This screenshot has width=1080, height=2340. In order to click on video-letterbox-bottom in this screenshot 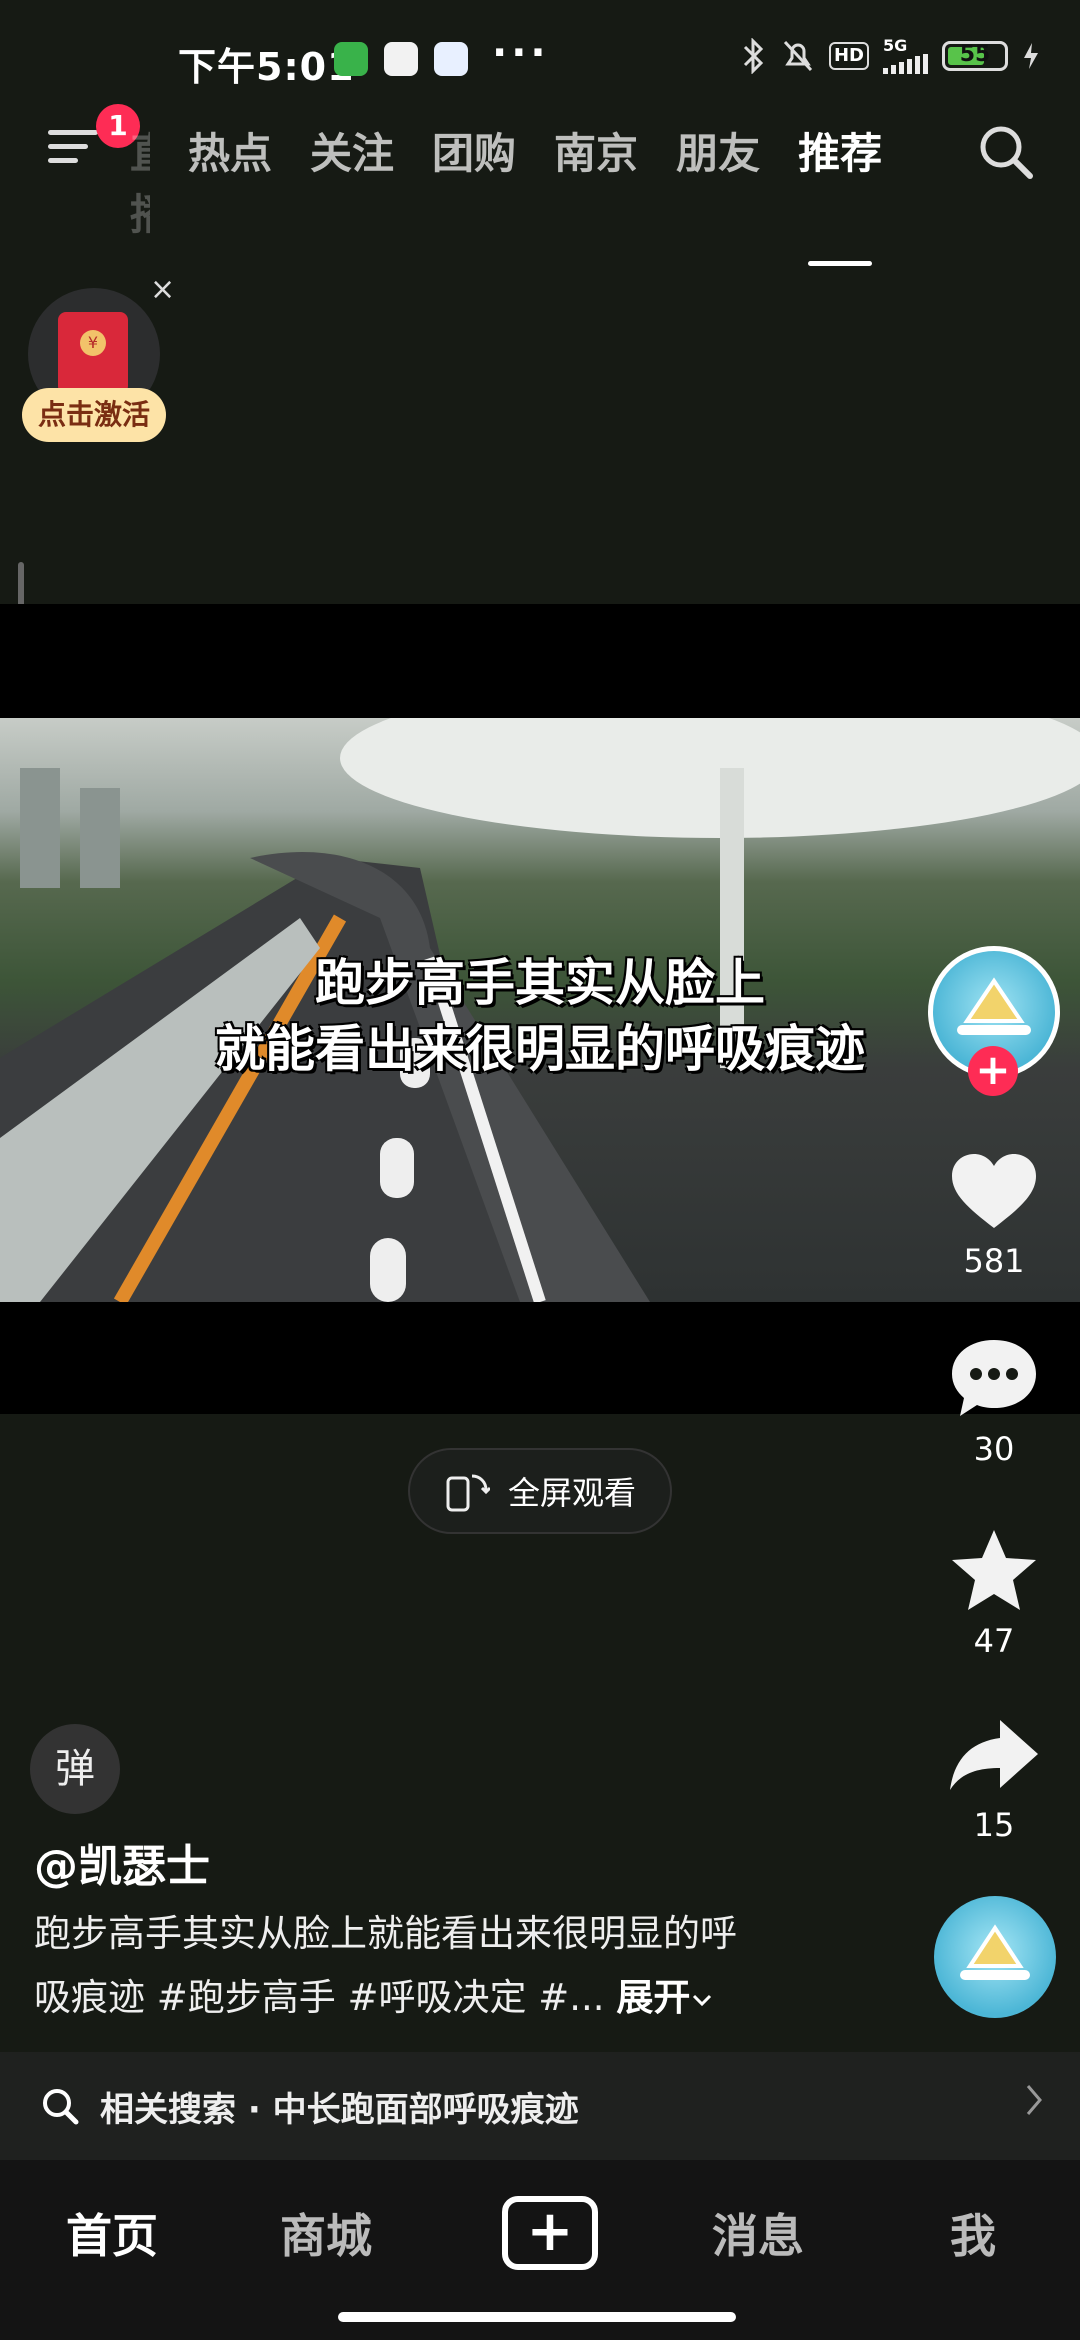, I will do `click(540, 1358)`.